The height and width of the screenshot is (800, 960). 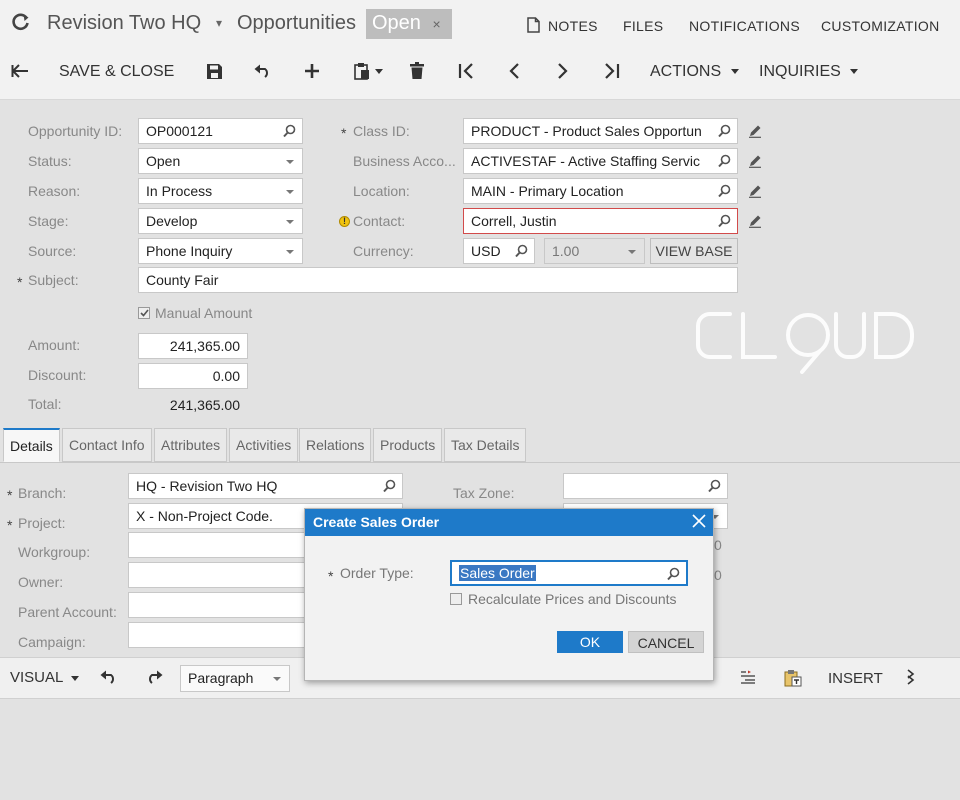 What do you see at coordinates (643, 26) in the screenshot?
I see `files-link: FILES` at bounding box center [643, 26].